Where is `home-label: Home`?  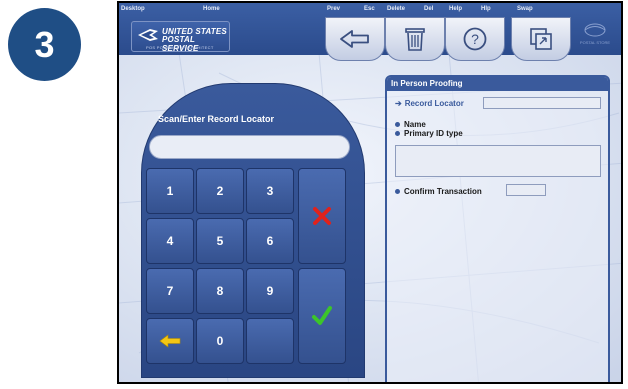 home-label: Home is located at coordinates (211, 9).